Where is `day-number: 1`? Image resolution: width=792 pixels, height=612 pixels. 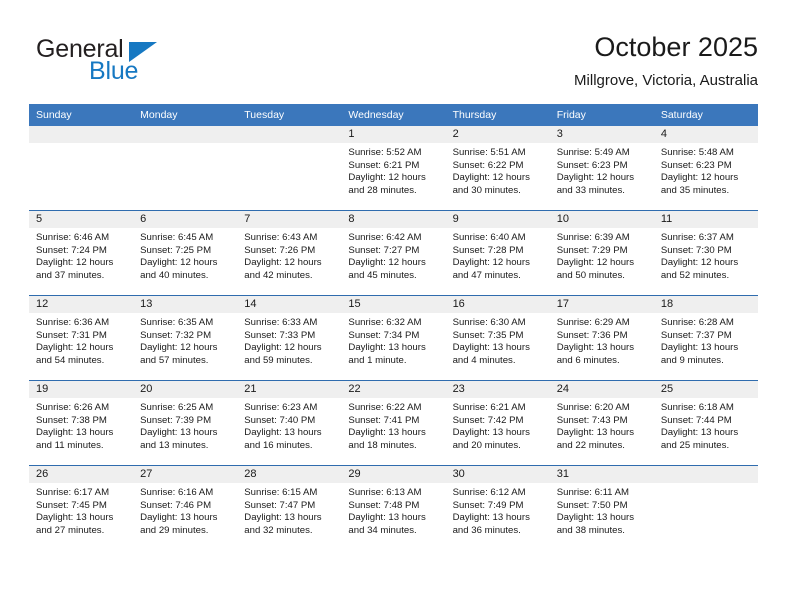
day-number: 1 is located at coordinates (393, 134).